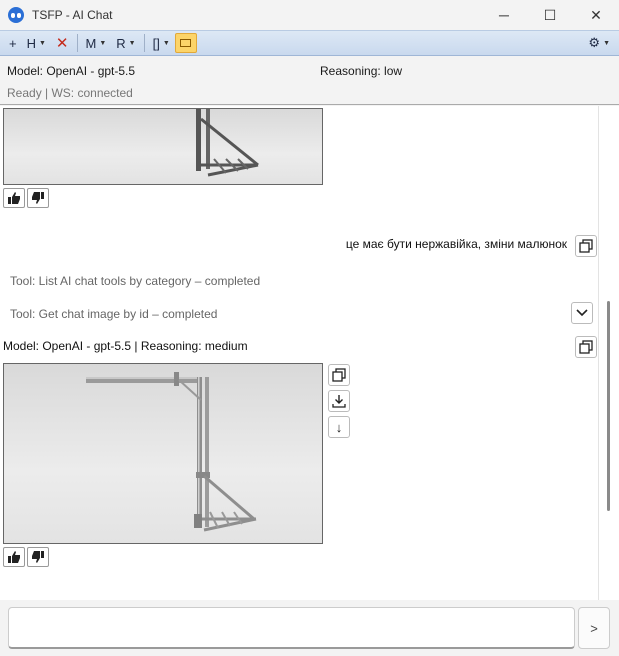  I want to click on brackets-label: [], so click(156, 43).